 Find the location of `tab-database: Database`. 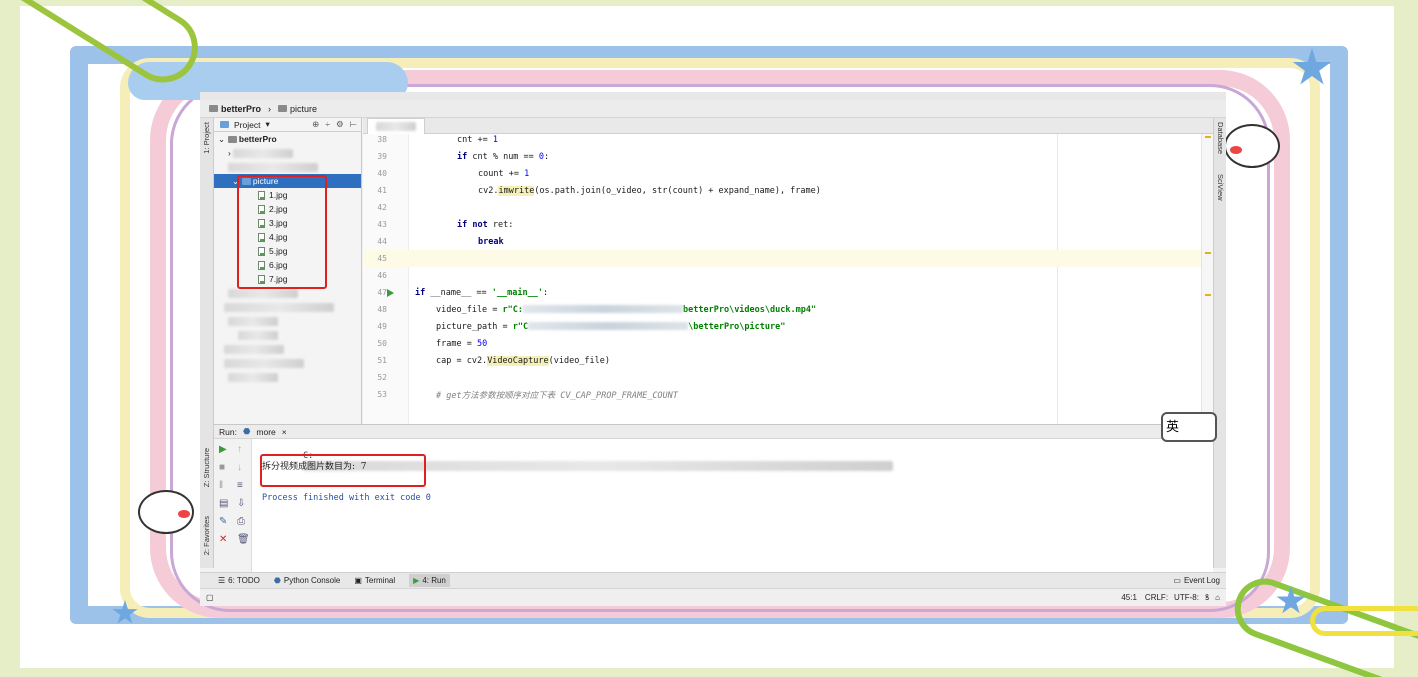

tab-database: Database is located at coordinates (1220, 138).